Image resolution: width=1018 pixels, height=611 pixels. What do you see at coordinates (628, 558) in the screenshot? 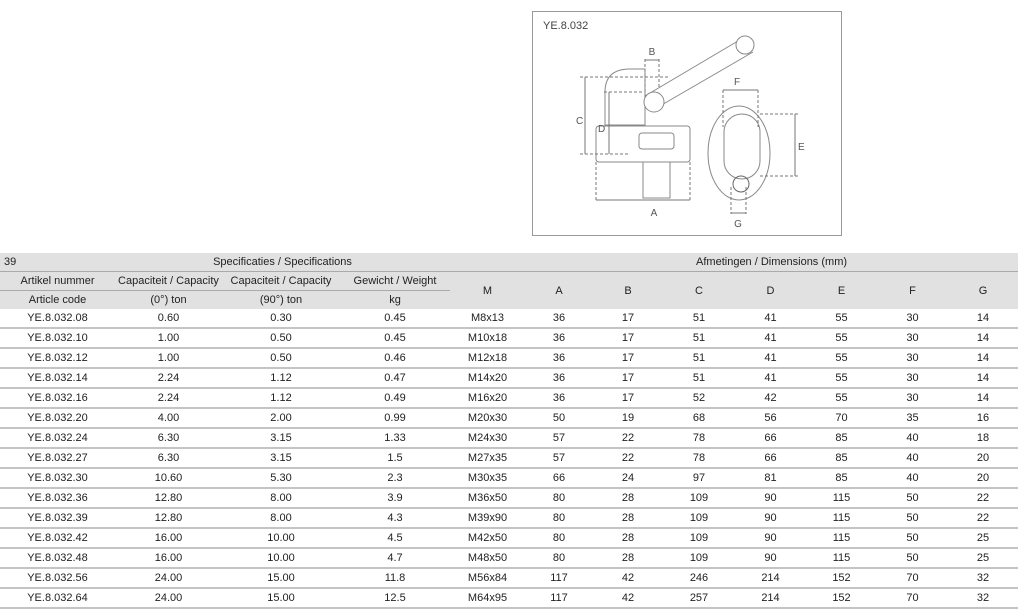
I see `table-cell: 28` at bounding box center [628, 558].